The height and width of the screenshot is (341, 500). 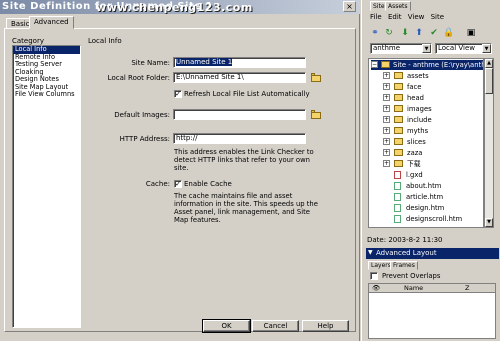 What do you see at coordinates (448, 33) in the screenshot?
I see `check-in-icon: 🔒` at bounding box center [448, 33].